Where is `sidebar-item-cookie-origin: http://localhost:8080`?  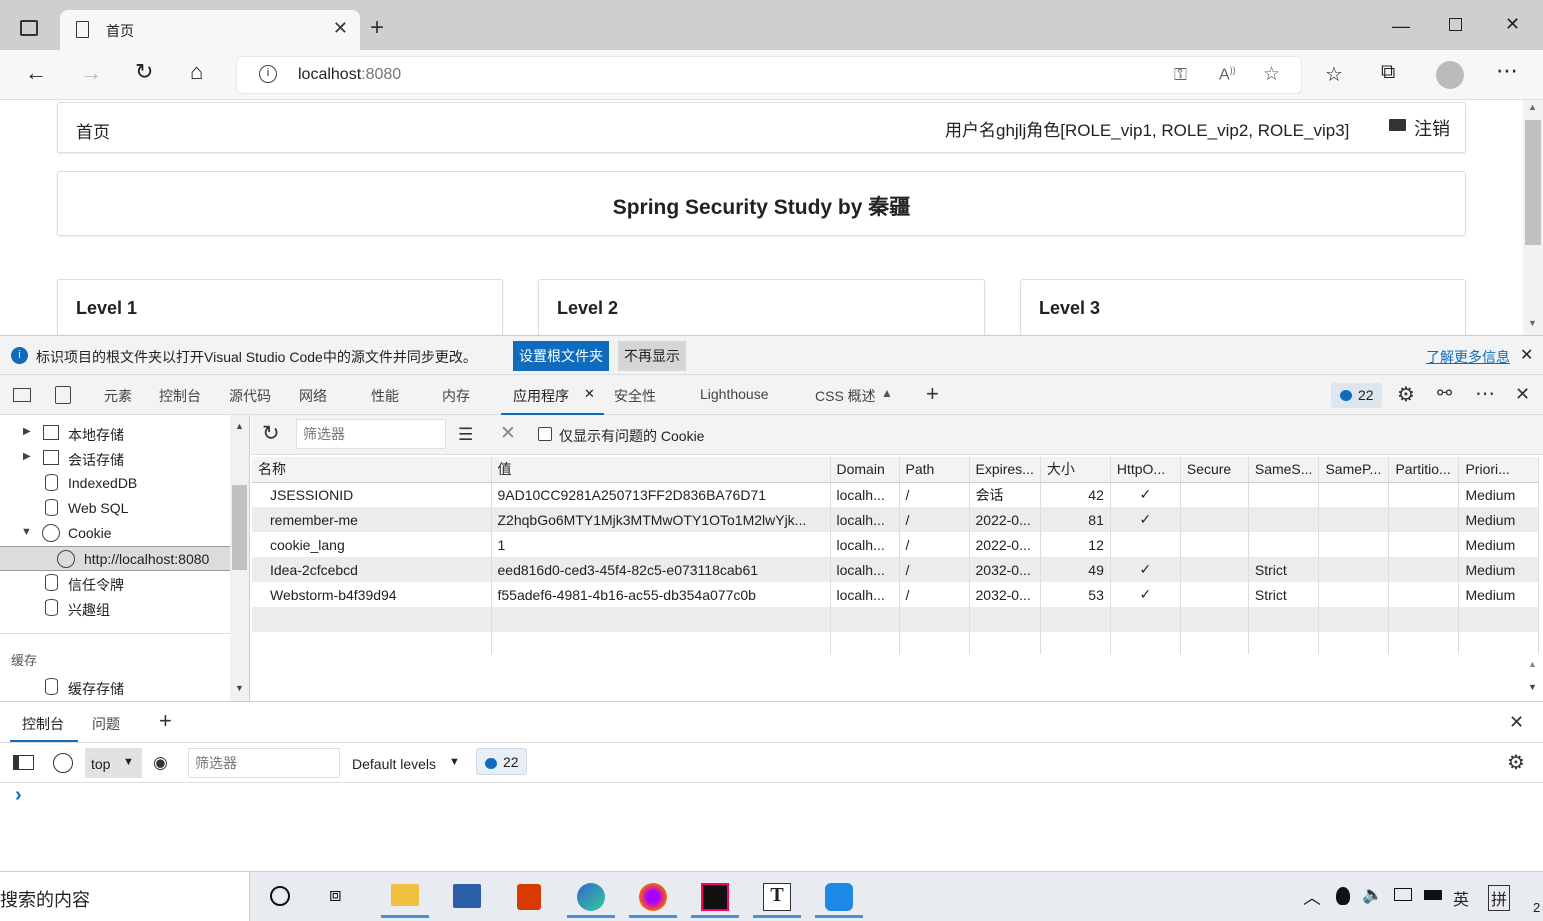
sidebar-item-cookie-origin: http://localhost:8080 is located at coordinates (115, 558).